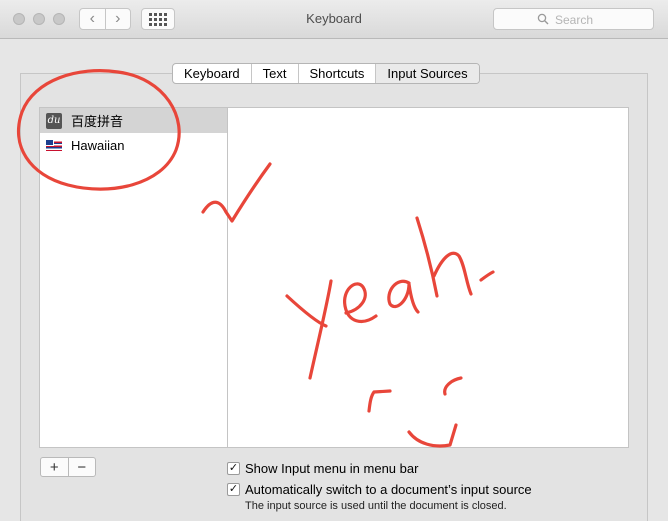 The height and width of the screenshot is (521, 668). What do you see at coordinates (97, 121) in the screenshot?
I see `input-source-label: 百度拼音` at bounding box center [97, 121].